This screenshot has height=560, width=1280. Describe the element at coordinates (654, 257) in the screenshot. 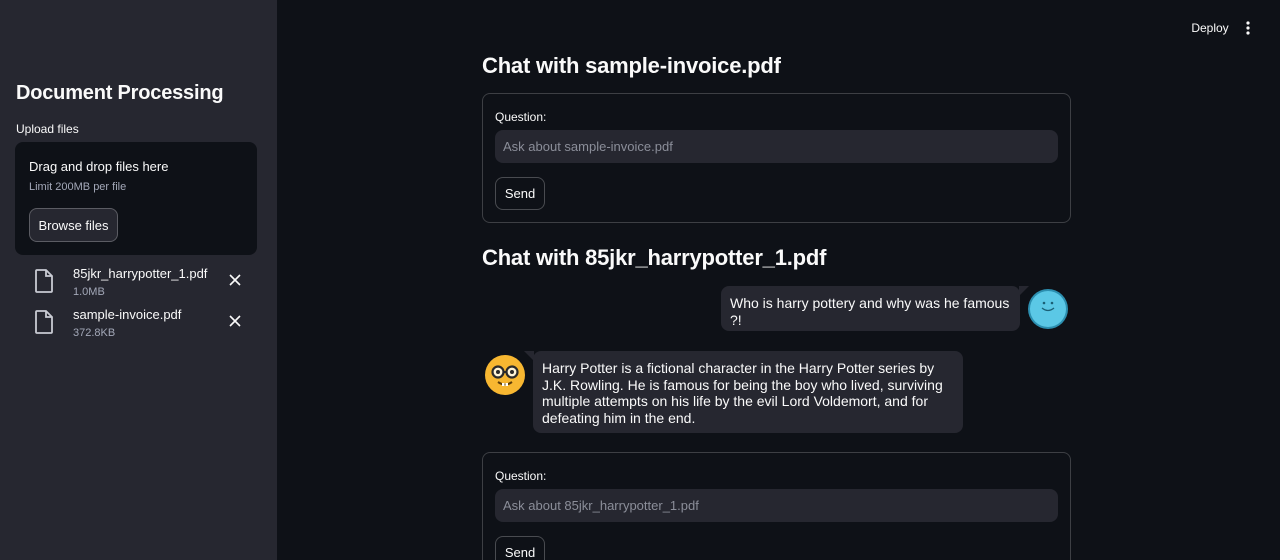

I see `chat-title: Chat with 85jkr_harrypotter_1.pdf` at that location.